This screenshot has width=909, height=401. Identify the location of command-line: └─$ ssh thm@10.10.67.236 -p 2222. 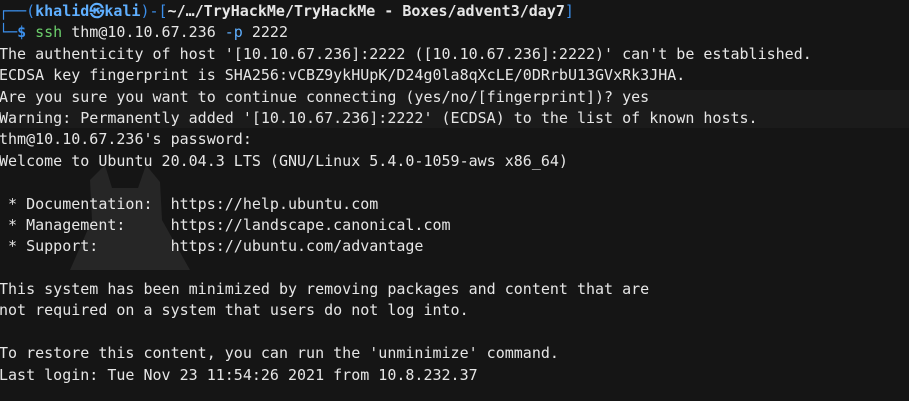
(454, 32).